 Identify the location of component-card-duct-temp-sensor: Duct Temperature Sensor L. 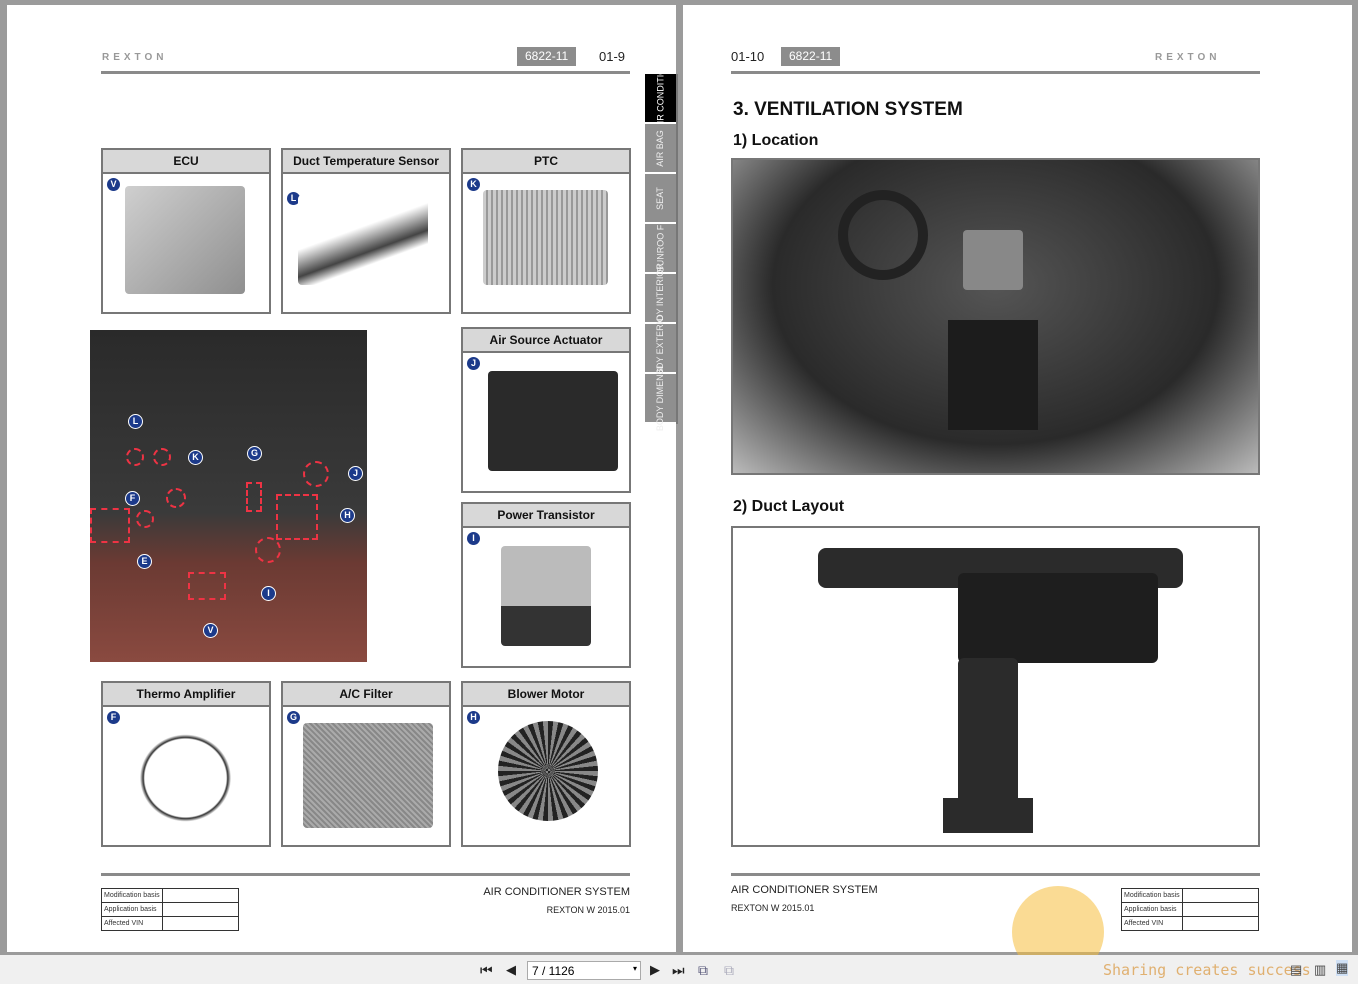
(366, 231).